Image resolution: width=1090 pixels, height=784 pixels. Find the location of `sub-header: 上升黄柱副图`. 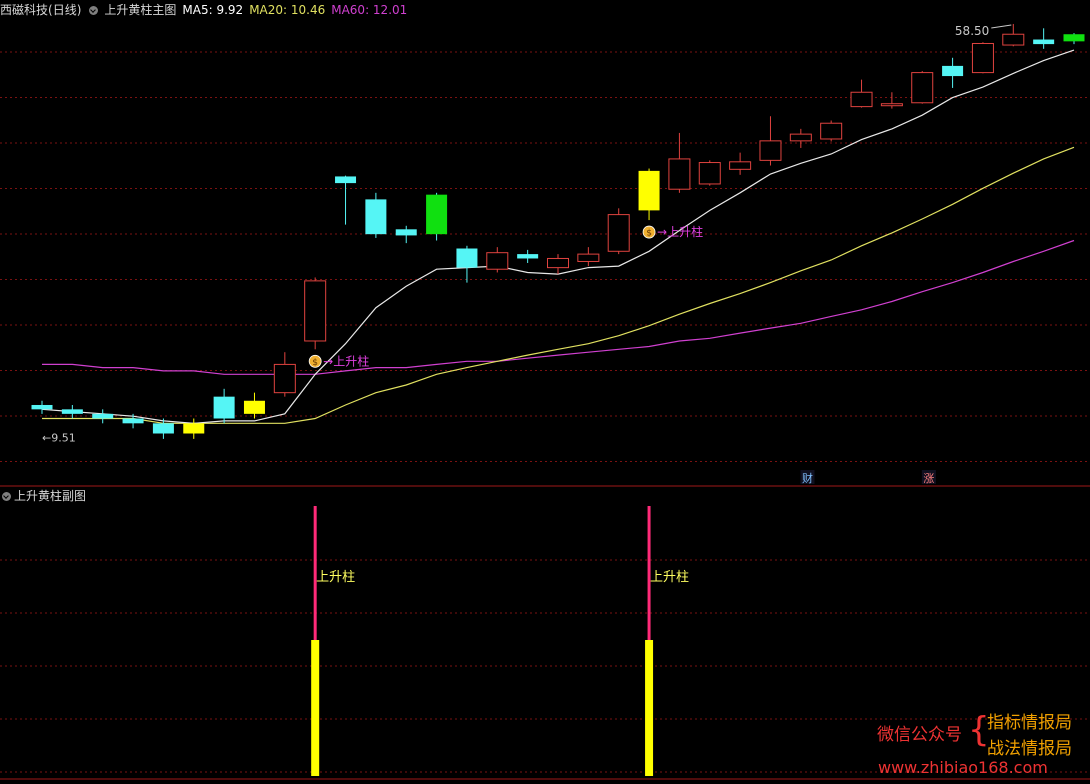

sub-header: 上升黄柱副图 is located at coordinates (43, 496).